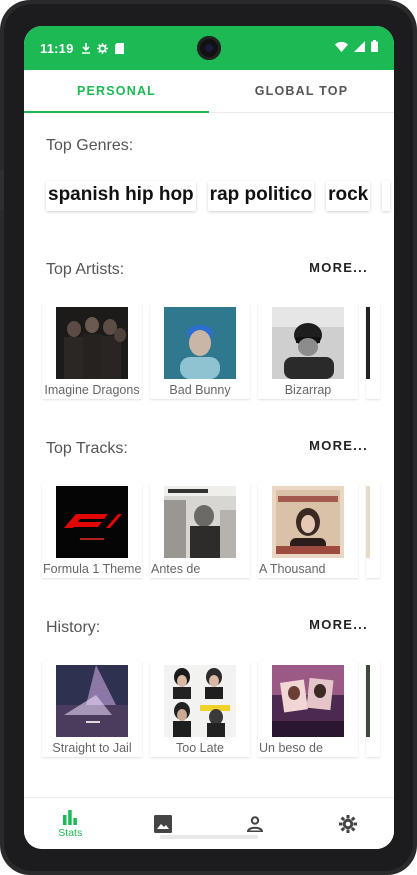 Image resolution: width=417 pixels, height=875 pixels. What do you see at coordinates (261, 196) in the screenshot?
I see `genre-chip: rap politico` at bounding box center [261, 196].